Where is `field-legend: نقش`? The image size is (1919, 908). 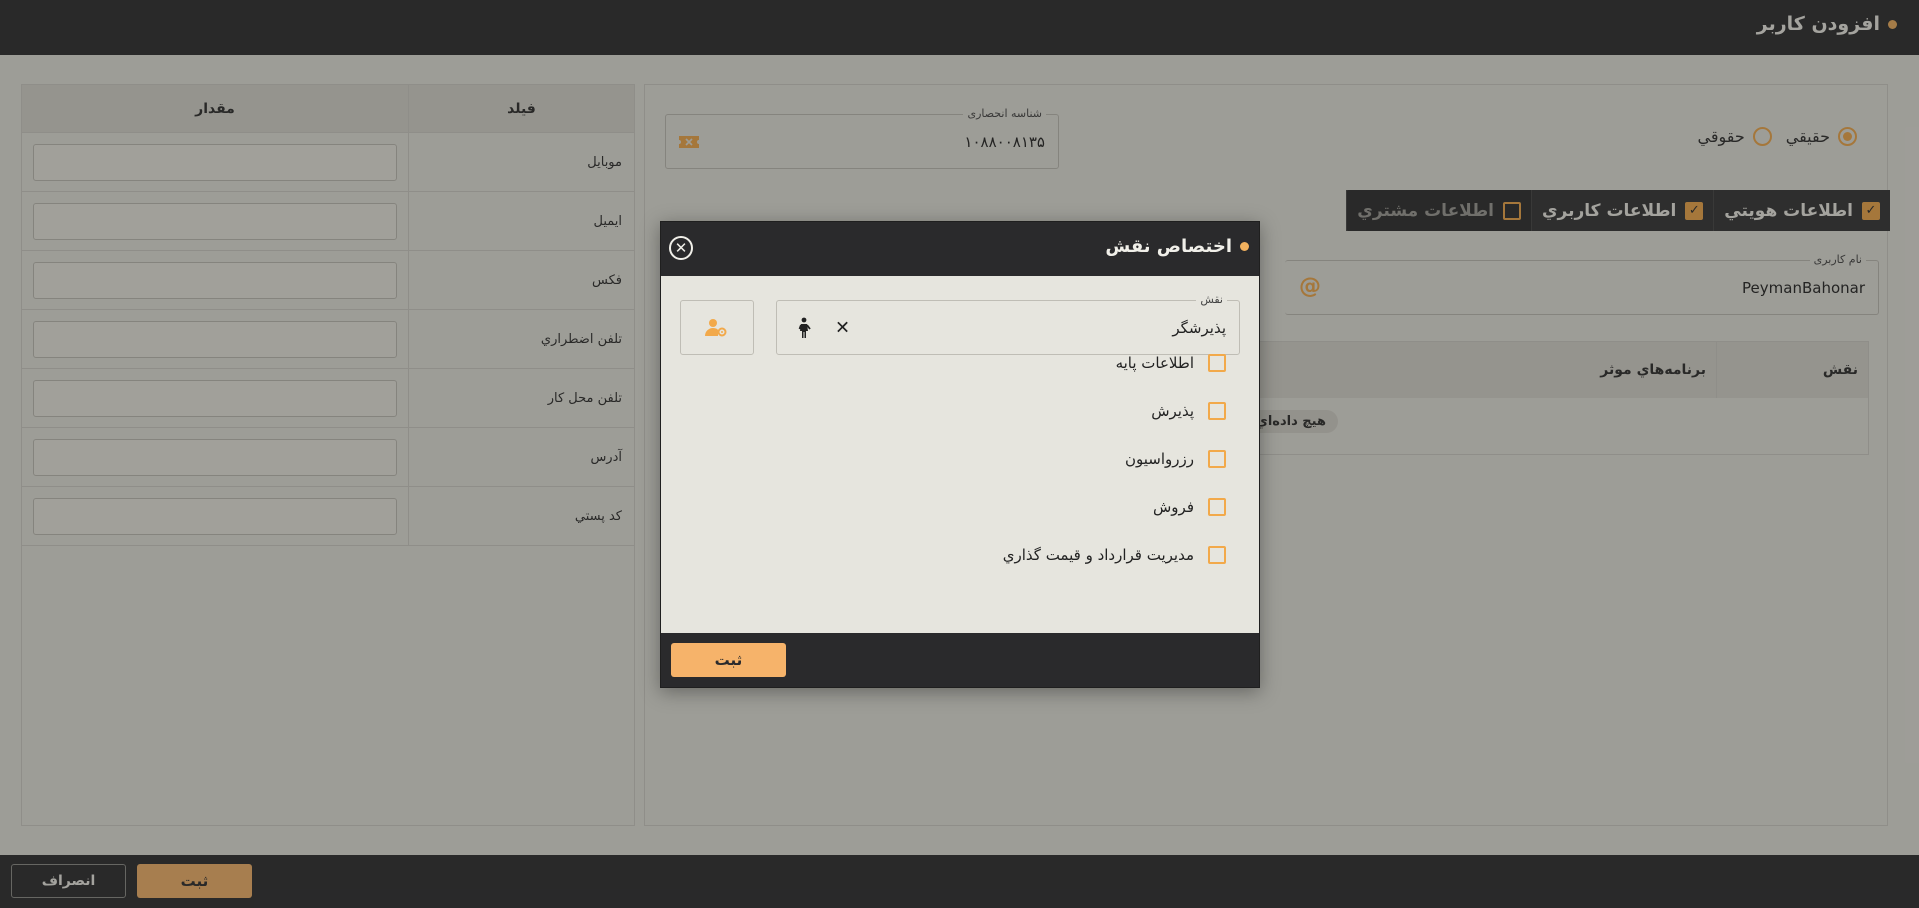
field-legend: نقش is located at coordinates (1211, 299).